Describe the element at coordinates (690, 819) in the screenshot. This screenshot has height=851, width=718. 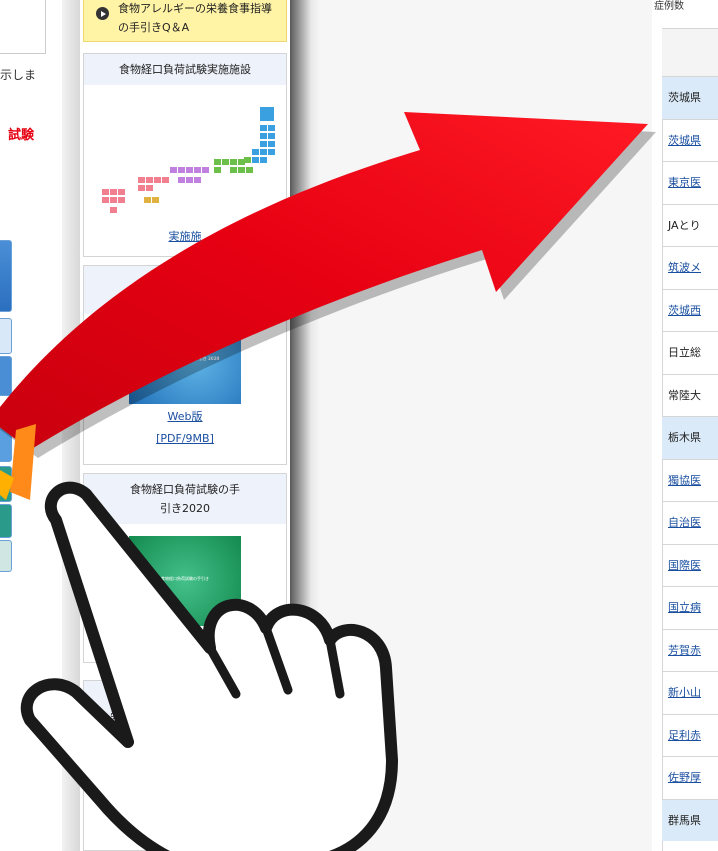
I see `table-row: 群馬県` at that location.